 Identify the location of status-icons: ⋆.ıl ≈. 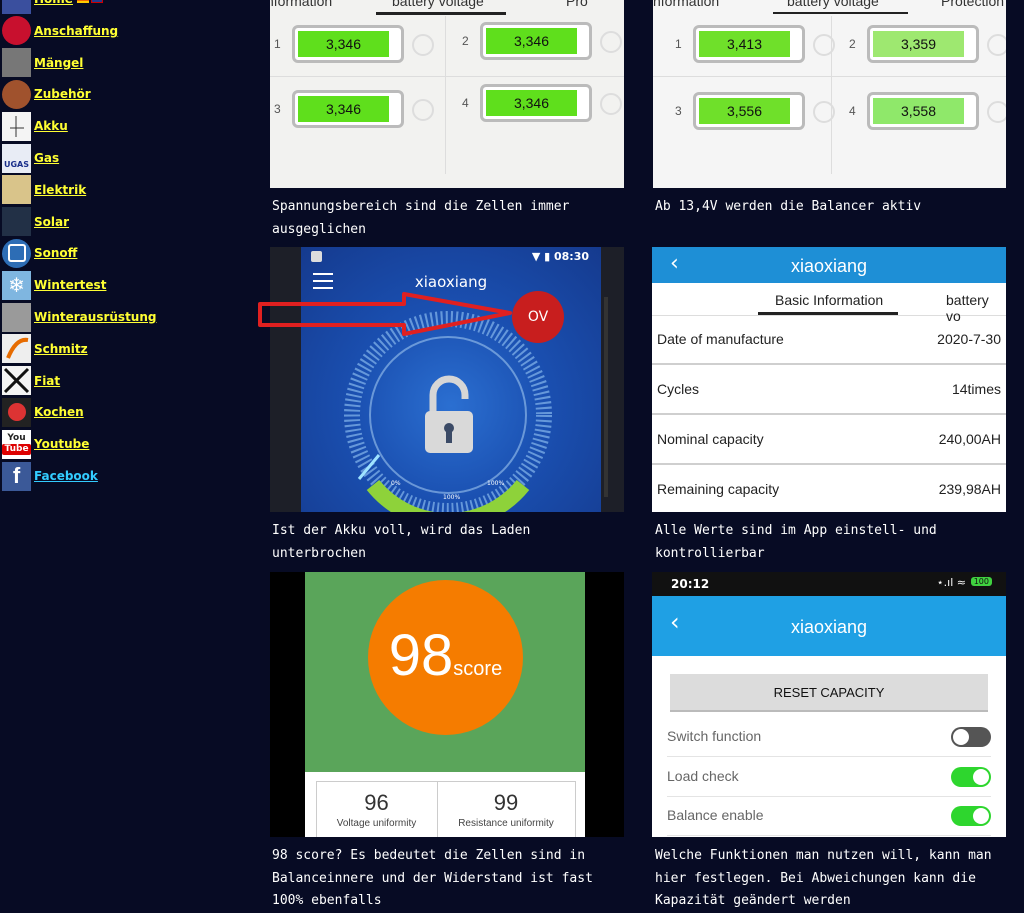
(951, 582).